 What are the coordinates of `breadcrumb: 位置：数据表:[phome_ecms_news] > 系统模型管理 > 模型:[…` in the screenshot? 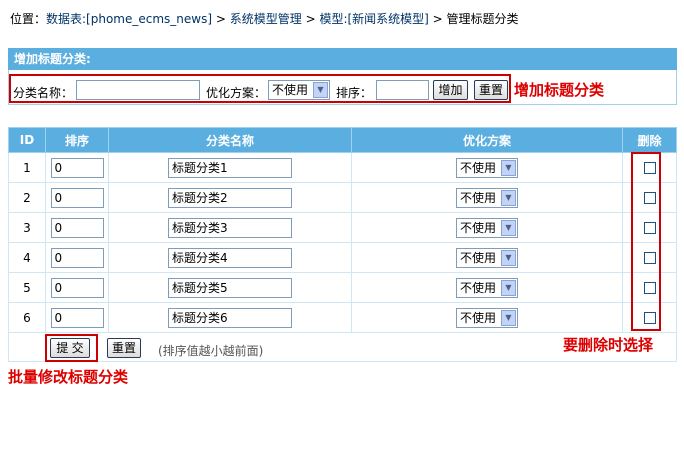 It's located at (264, 18).